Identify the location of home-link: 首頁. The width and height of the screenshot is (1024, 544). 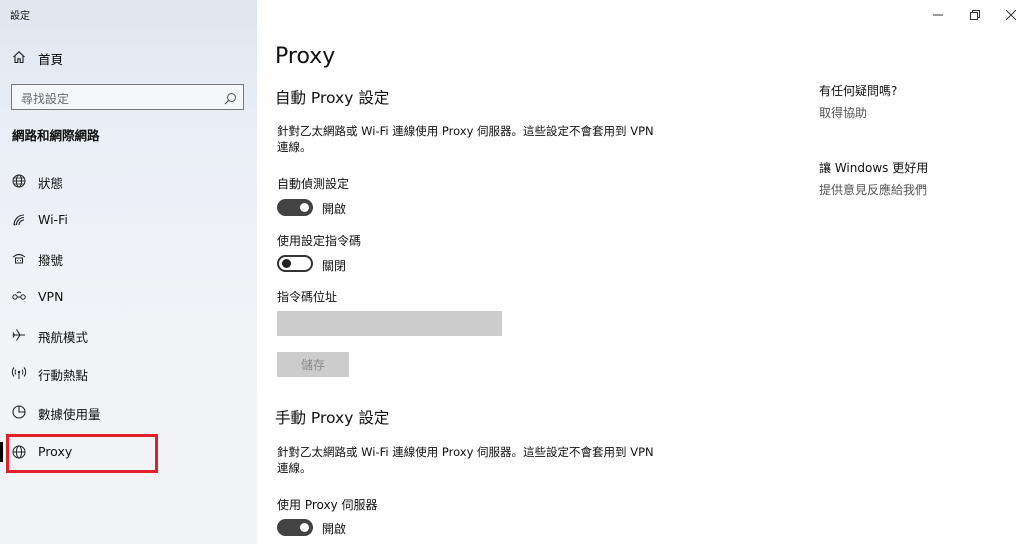
(37, 58).